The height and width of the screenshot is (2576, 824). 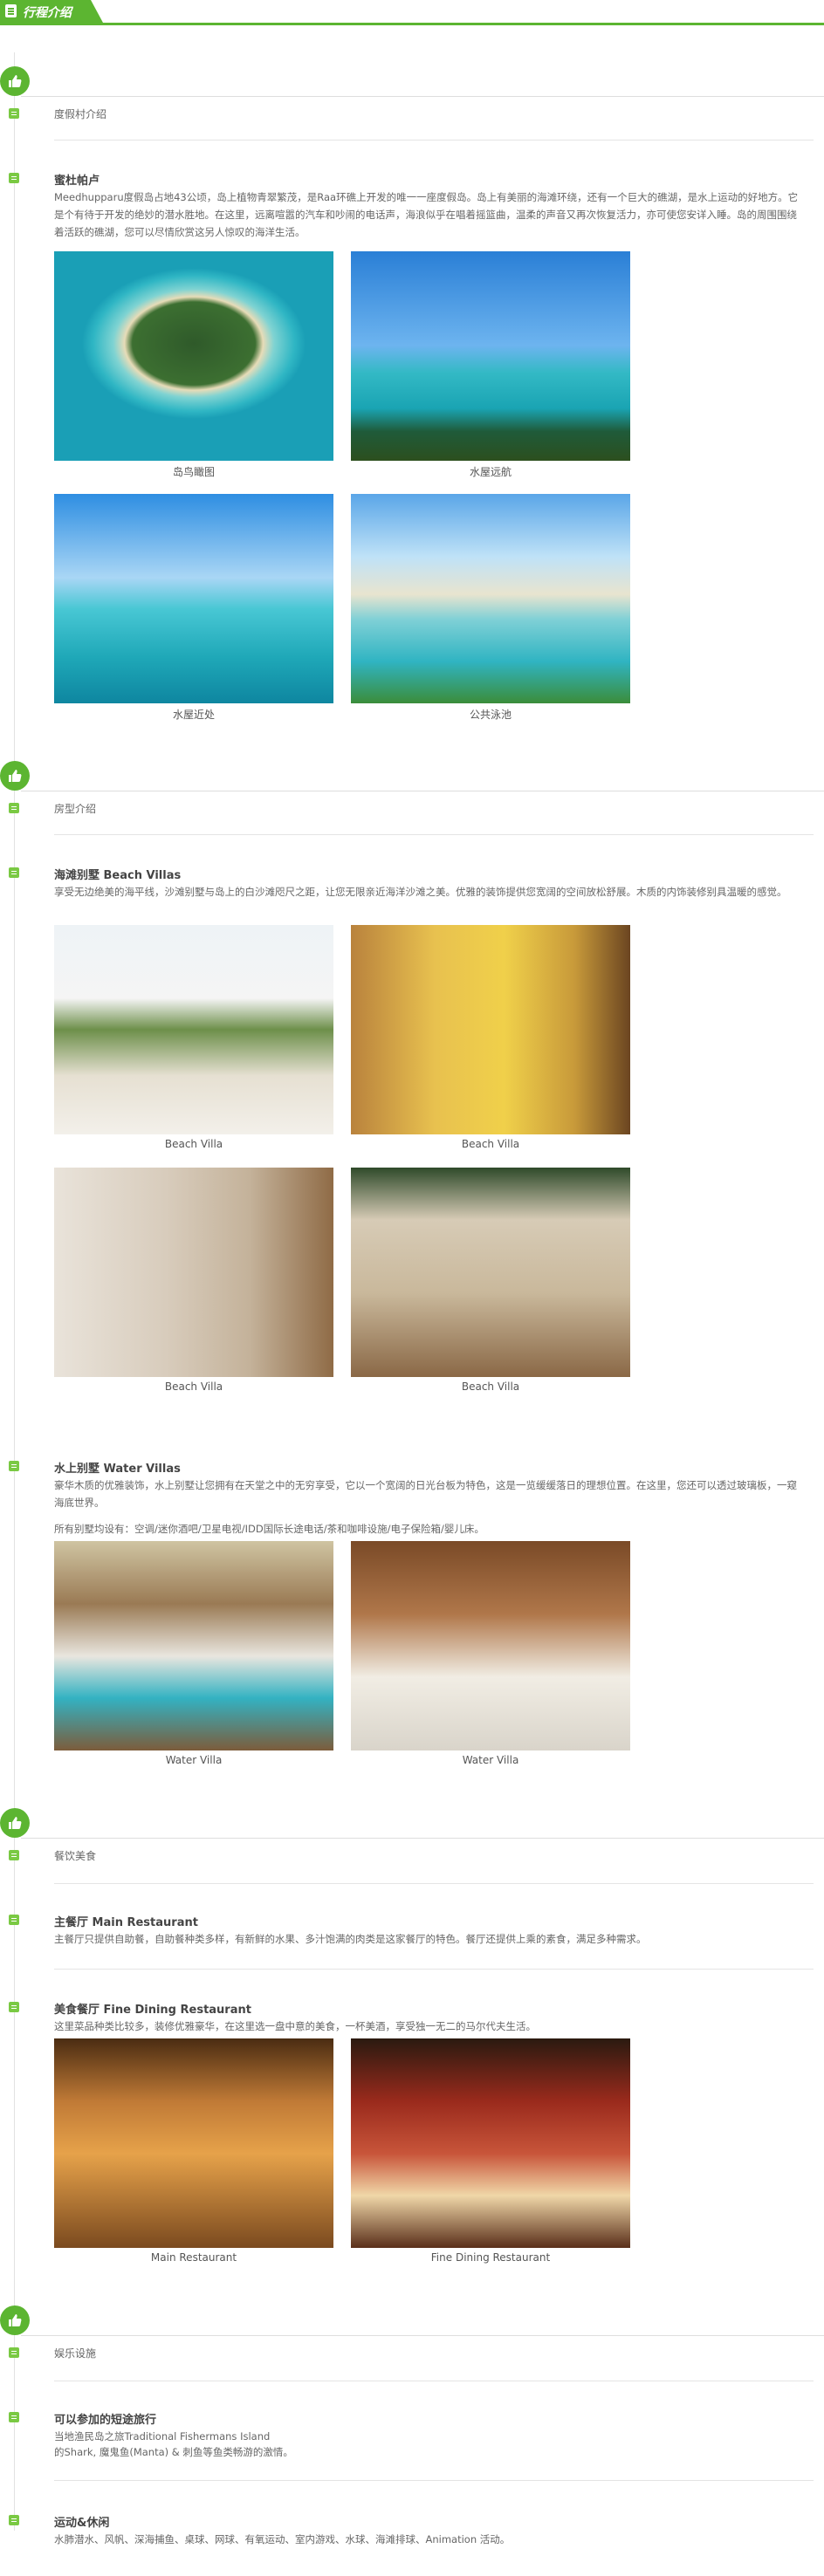 What do you see at coordinates (105, 2420) in the screenshot?
I see `subsection-title: 可以参加的短途旅行` at bounding box center [105, 2420].